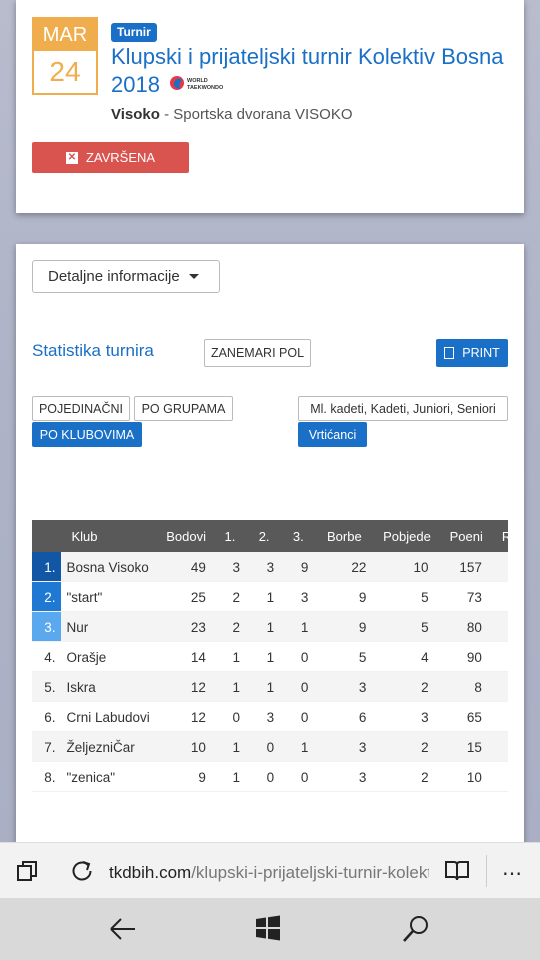  Describe the element at coordinates (110, 686) in the screenshot. I see `club-cell: Iskra` at that location.